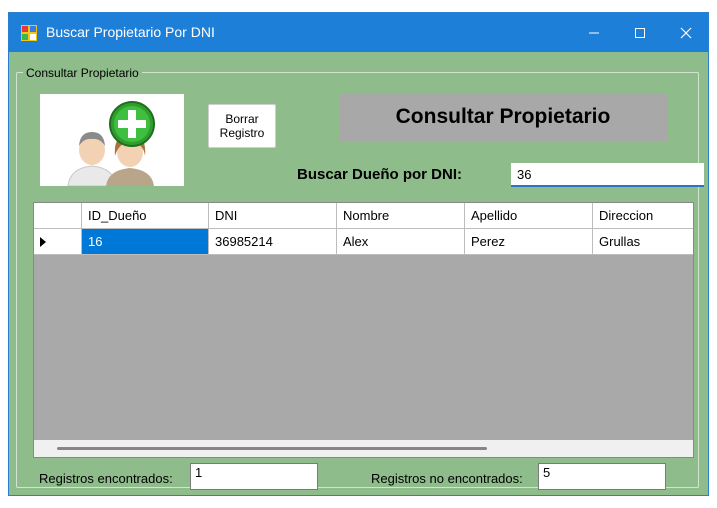  What do you see at coordinates (380, 174) in the screenshot?
I see `search-label: Buscar Dueño por DNI:` at bounding box center [380, 174].